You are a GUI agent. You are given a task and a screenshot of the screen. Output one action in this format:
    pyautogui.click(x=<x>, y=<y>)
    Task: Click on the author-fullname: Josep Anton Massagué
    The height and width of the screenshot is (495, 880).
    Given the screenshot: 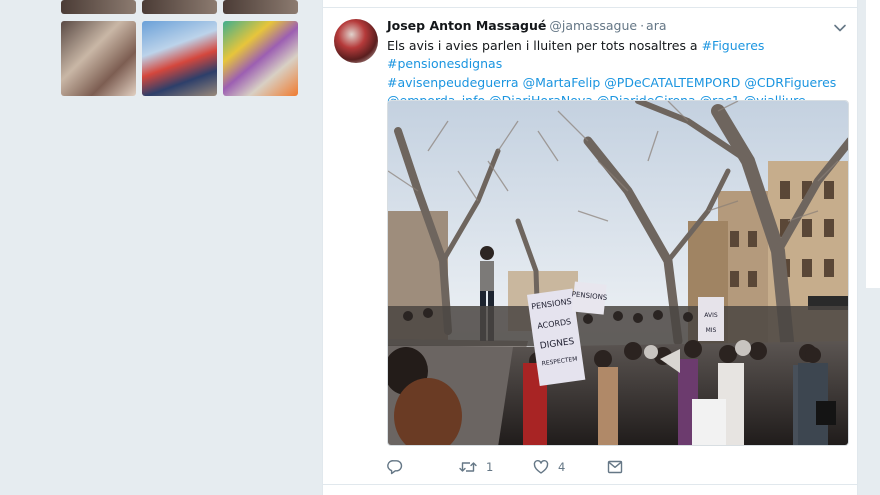 What is the action you would take?
    pyautogui.click(x=466, y=25)
    